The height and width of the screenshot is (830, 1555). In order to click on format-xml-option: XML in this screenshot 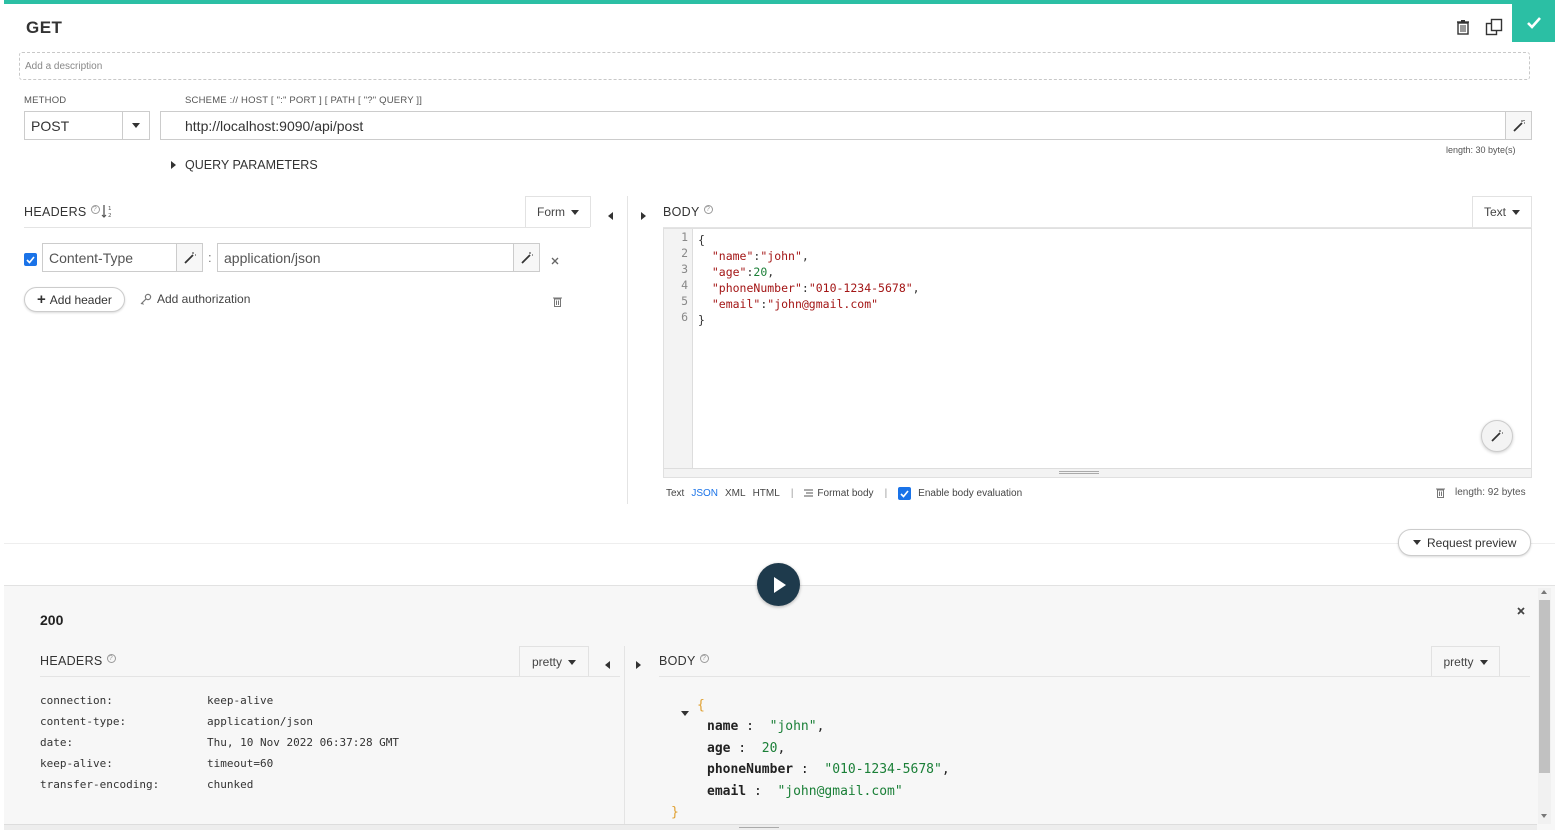, I will do `click(735, 493)`.